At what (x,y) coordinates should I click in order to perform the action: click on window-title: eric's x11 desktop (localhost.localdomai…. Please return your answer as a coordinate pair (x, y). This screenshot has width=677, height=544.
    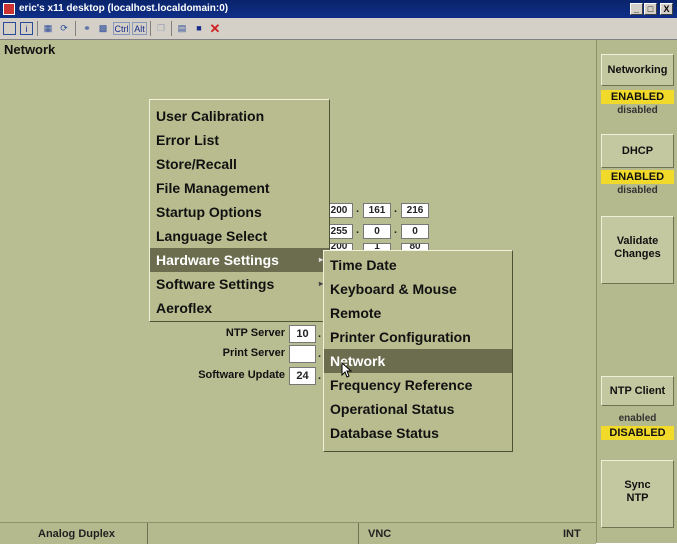
    Looking at the image, I should click on (124, 8).